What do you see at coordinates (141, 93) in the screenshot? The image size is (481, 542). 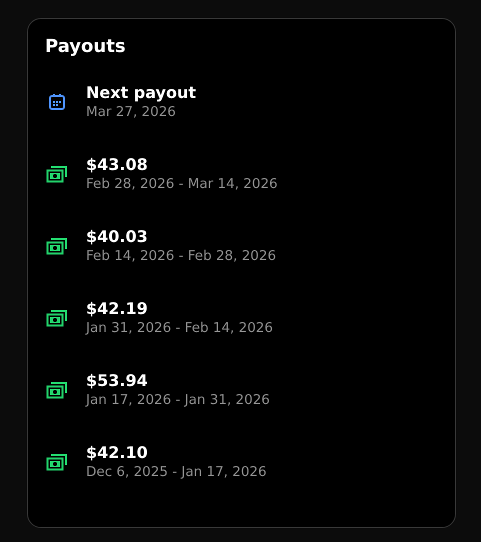 I see `row-title: Next payout` at bounding box center [141, 93].